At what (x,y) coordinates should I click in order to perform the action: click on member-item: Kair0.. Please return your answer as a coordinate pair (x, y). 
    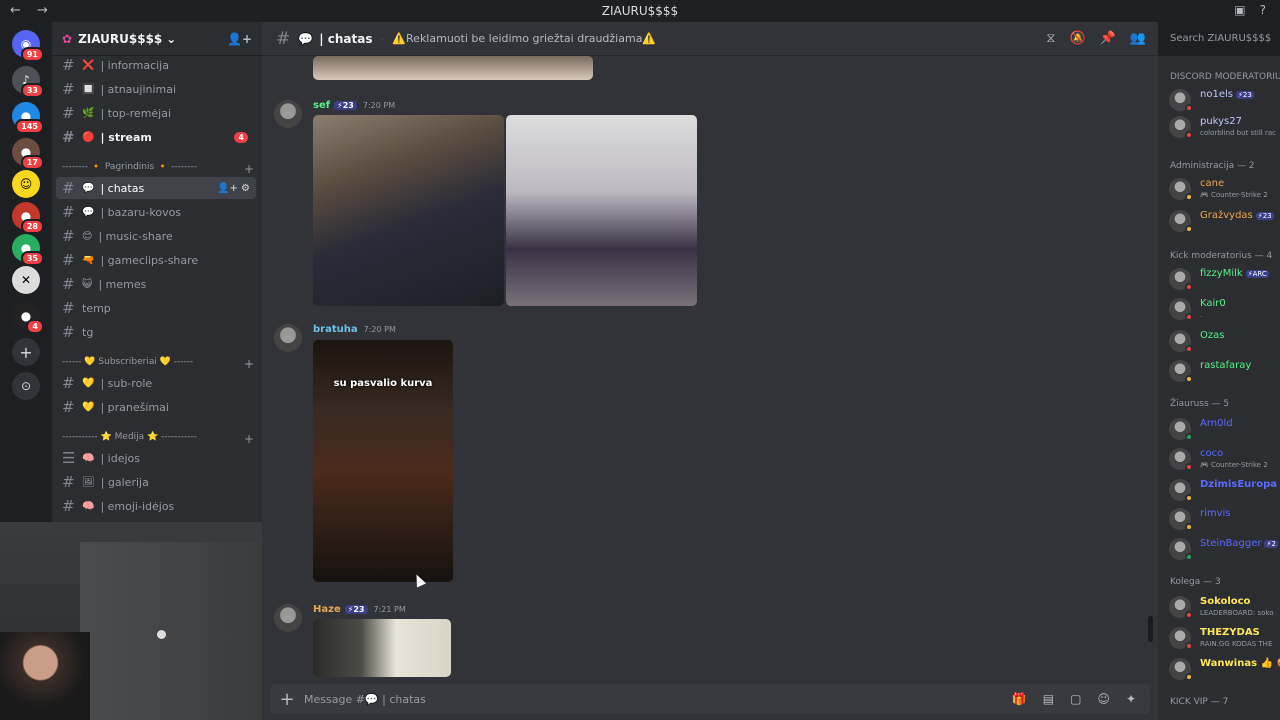
    Looking at the image, I should click on (1224, 309).